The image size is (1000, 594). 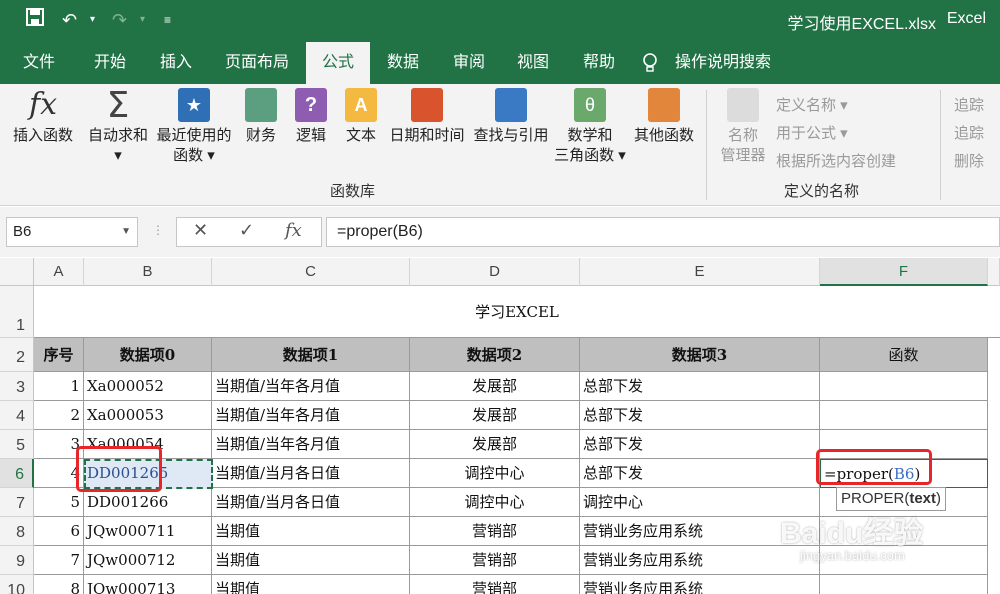 I want to click on redo-icon: ↷, so click(x=119, y=20).